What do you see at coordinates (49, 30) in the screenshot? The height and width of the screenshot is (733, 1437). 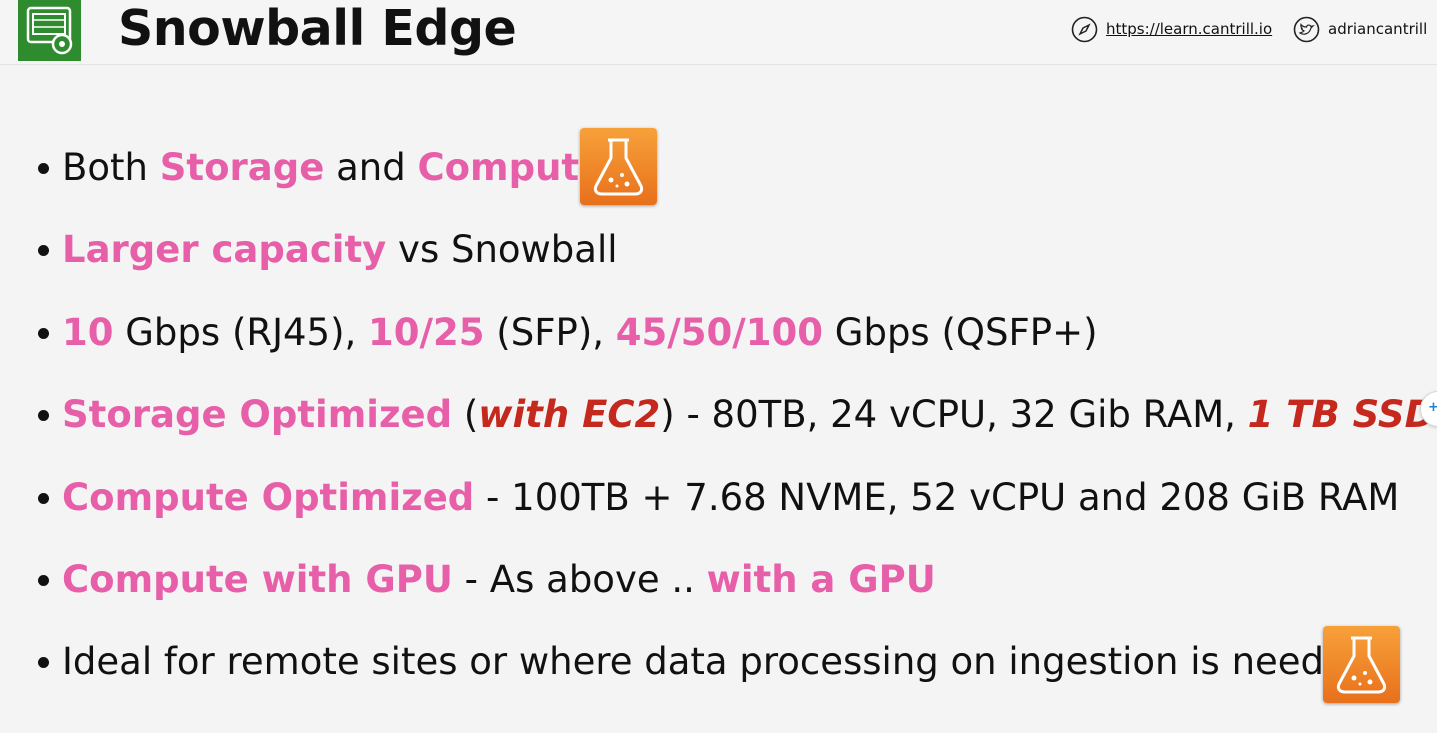 I see `snowball-edge-logo-icon` at bounding box center [49, 30].